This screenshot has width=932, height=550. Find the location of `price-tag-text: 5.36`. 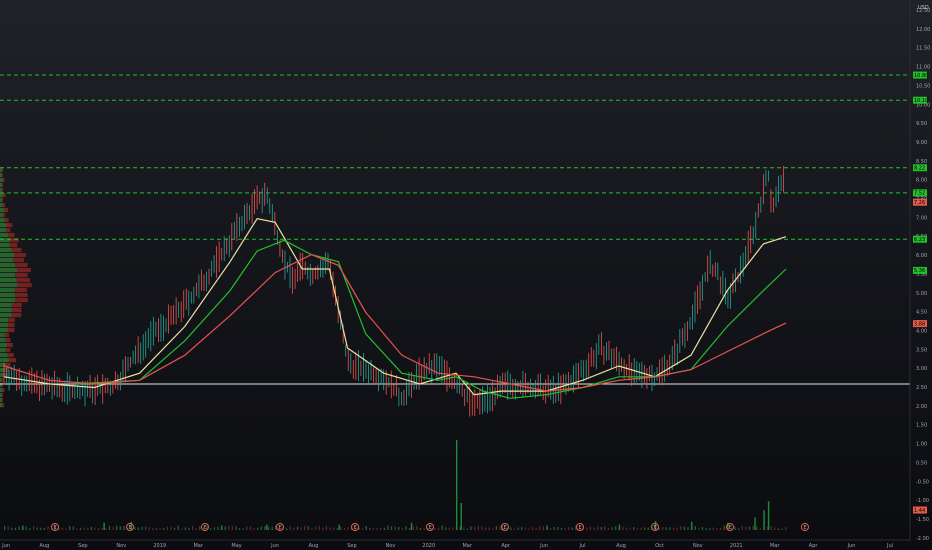

price-tag-text: 5.36 is located at coordinates (919, 271).